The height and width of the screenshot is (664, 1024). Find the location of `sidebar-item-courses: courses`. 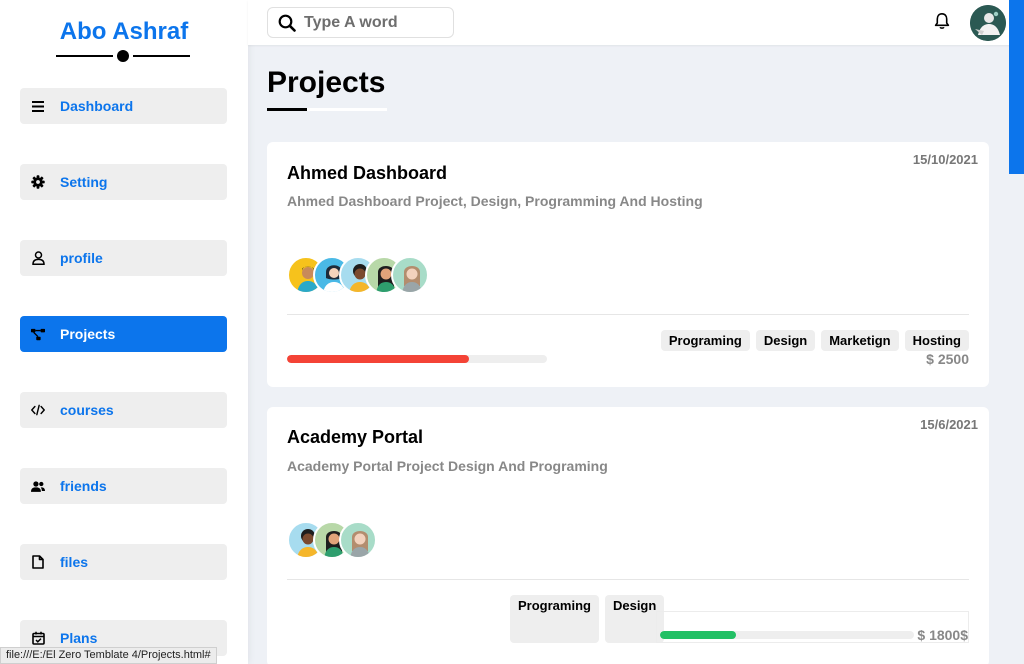

sidebar-item-courses: courses is located at coordinates (123, 410).